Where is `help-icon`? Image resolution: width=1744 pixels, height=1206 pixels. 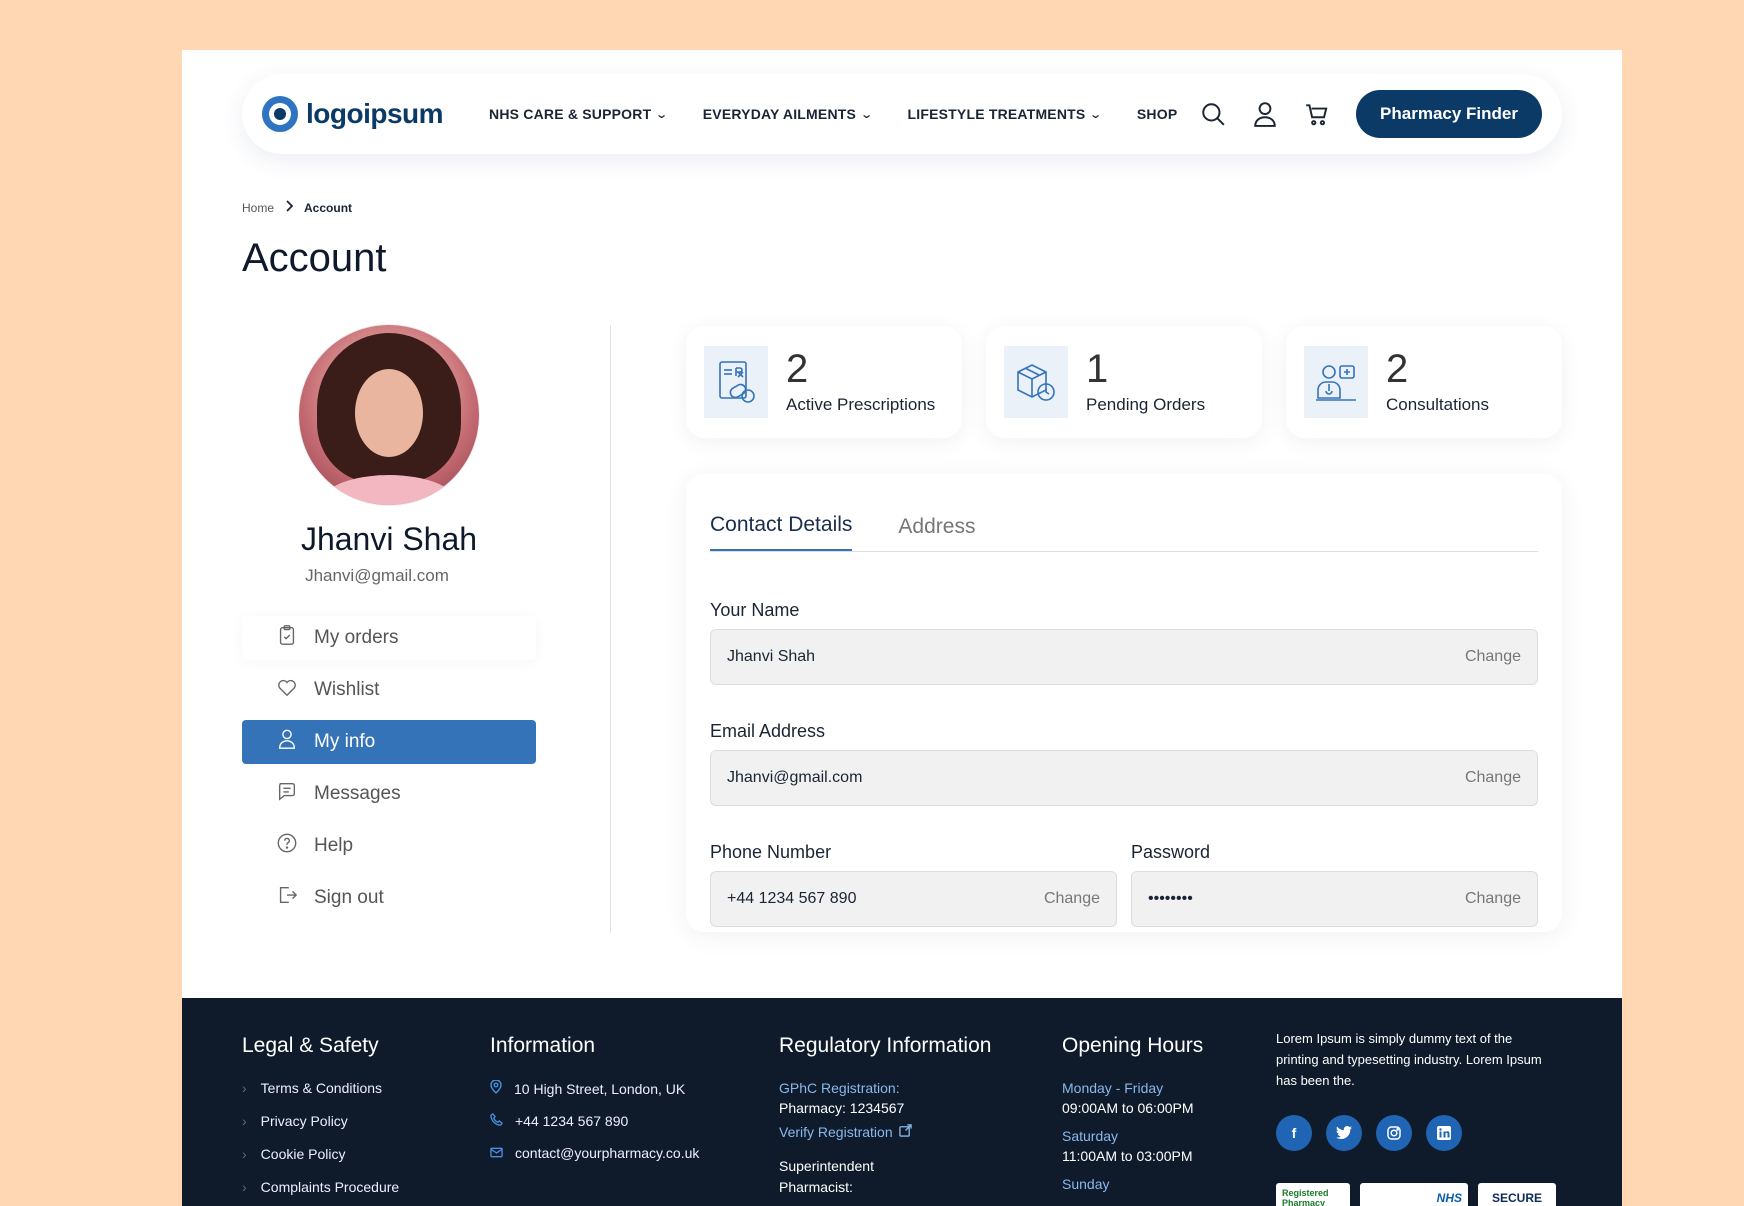 help-icon is located at coordinates (287, 846).